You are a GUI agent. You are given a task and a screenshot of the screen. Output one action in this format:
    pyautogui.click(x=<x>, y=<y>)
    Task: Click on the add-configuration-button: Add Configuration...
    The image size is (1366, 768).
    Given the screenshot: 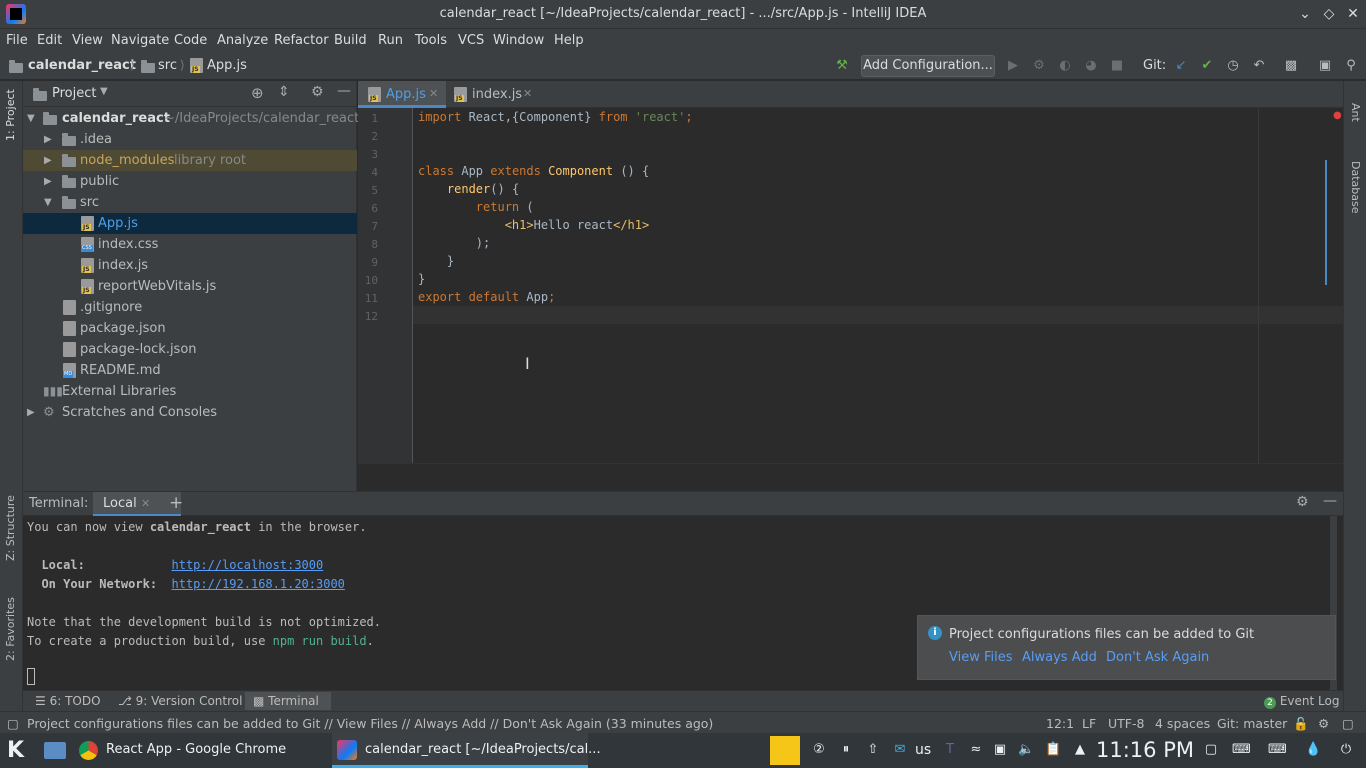 What is the action you would take?
    pyautogui.click(x=928, y=66)
    